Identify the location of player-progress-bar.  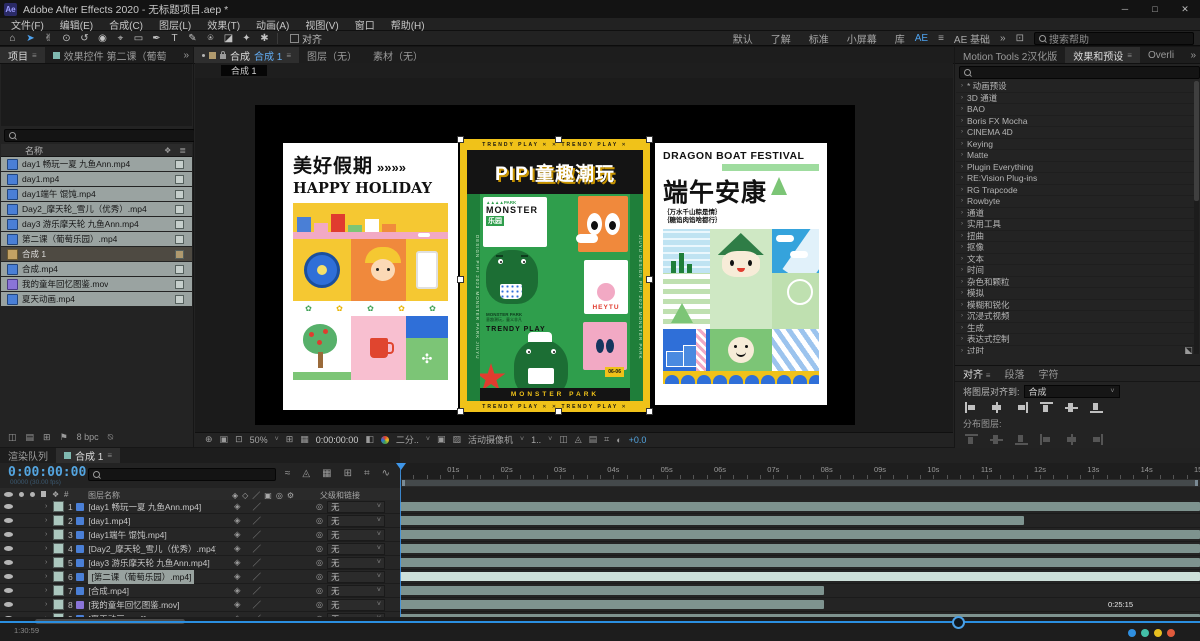
(600, 622).